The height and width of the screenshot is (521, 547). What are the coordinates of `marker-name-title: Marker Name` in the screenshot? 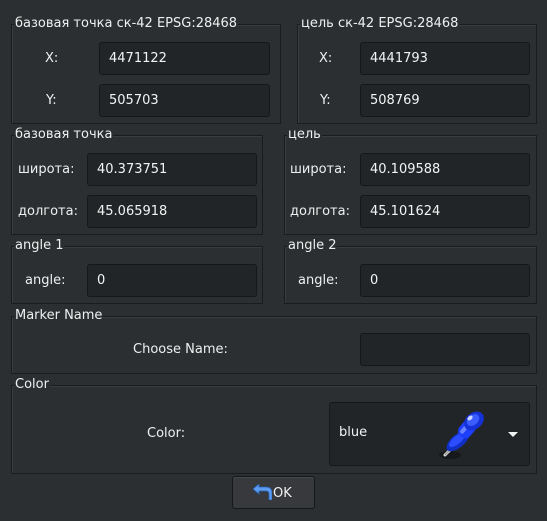 It's located at (59, 316).